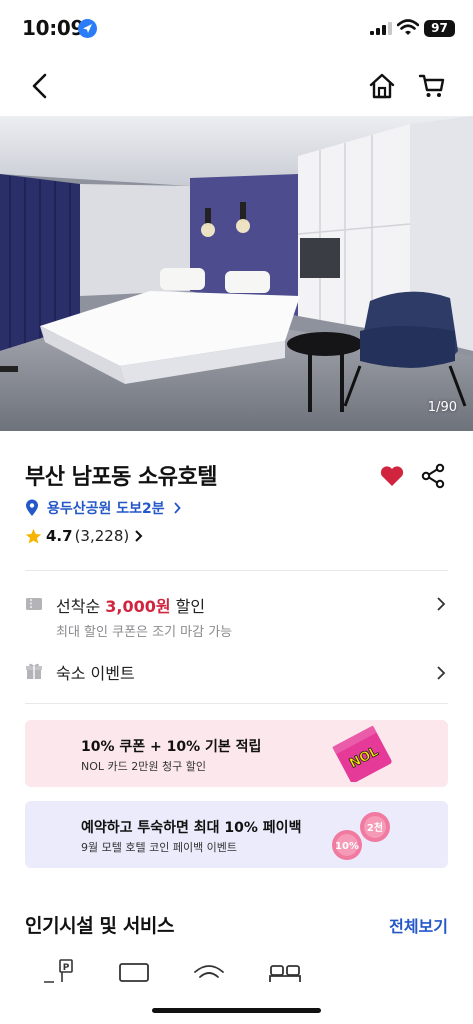 This screenshot has width=473, height=1024. What do you see at coordinates (102, 536) in the screenshot?
I see `review-count: (3,228)` at bounding box center [102, 536].